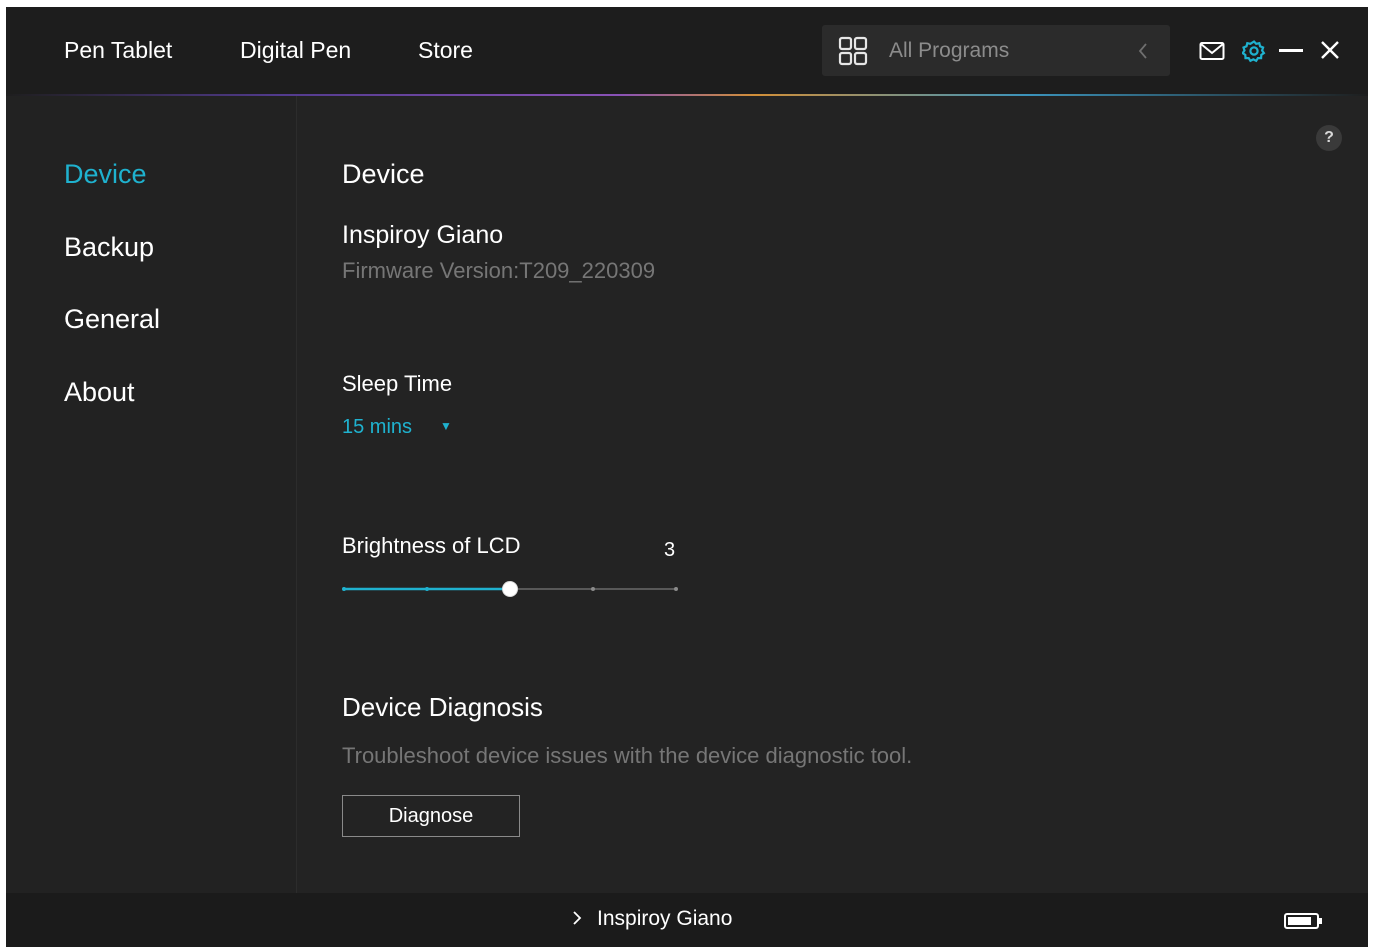  What do you see at coordinates (423, 235) in the screenshot?
I see `device-name: Inspiroy Giano` at bounding box center [423, 235].